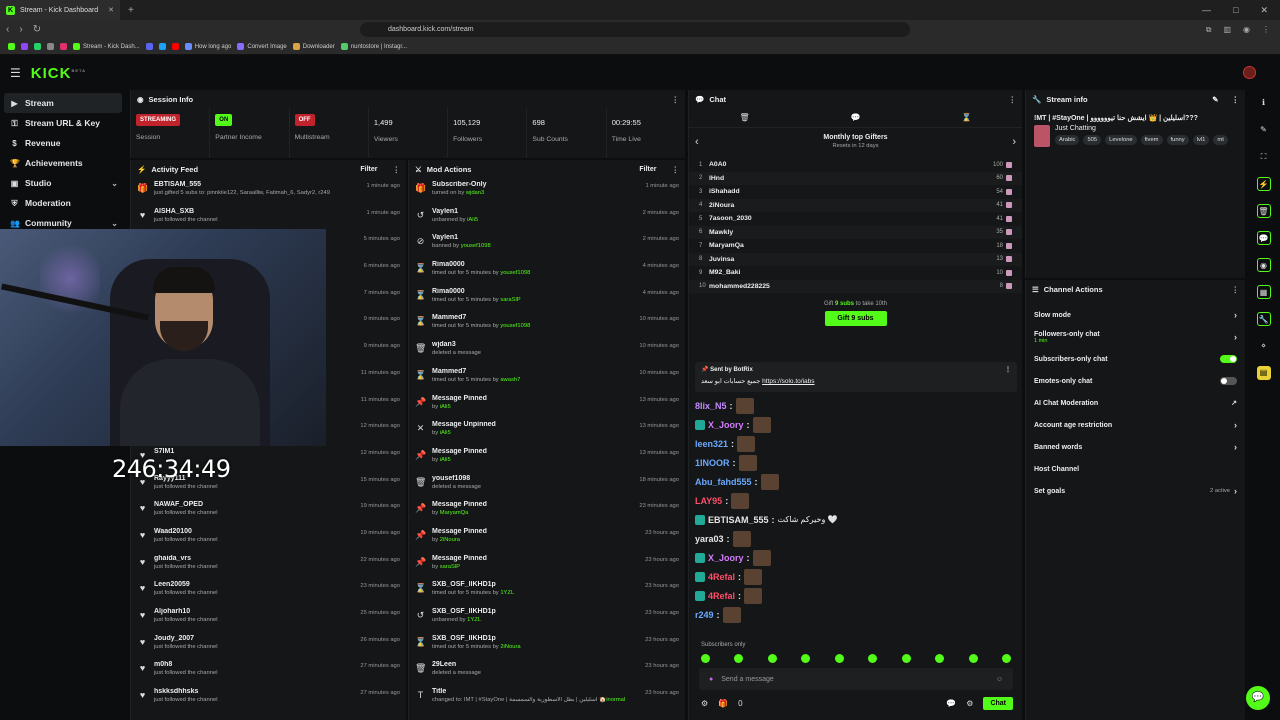 This screenshot has width=1280, height=720. What do you see at coordinates (1042, 136) in the screenshot?
I see `category-thumbnail` at bounding box center [1042, 136].